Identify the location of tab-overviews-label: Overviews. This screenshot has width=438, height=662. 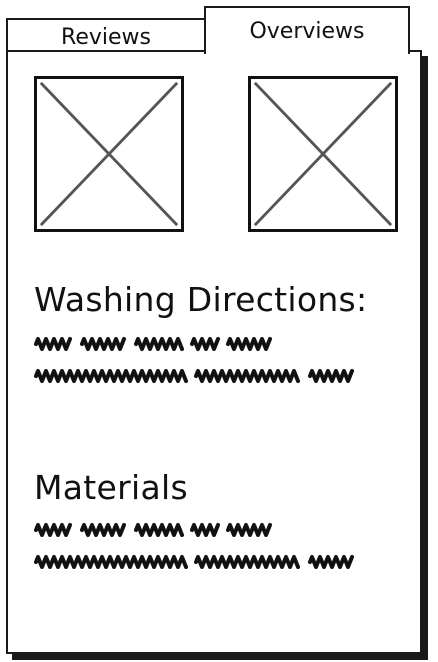
(307, 31).